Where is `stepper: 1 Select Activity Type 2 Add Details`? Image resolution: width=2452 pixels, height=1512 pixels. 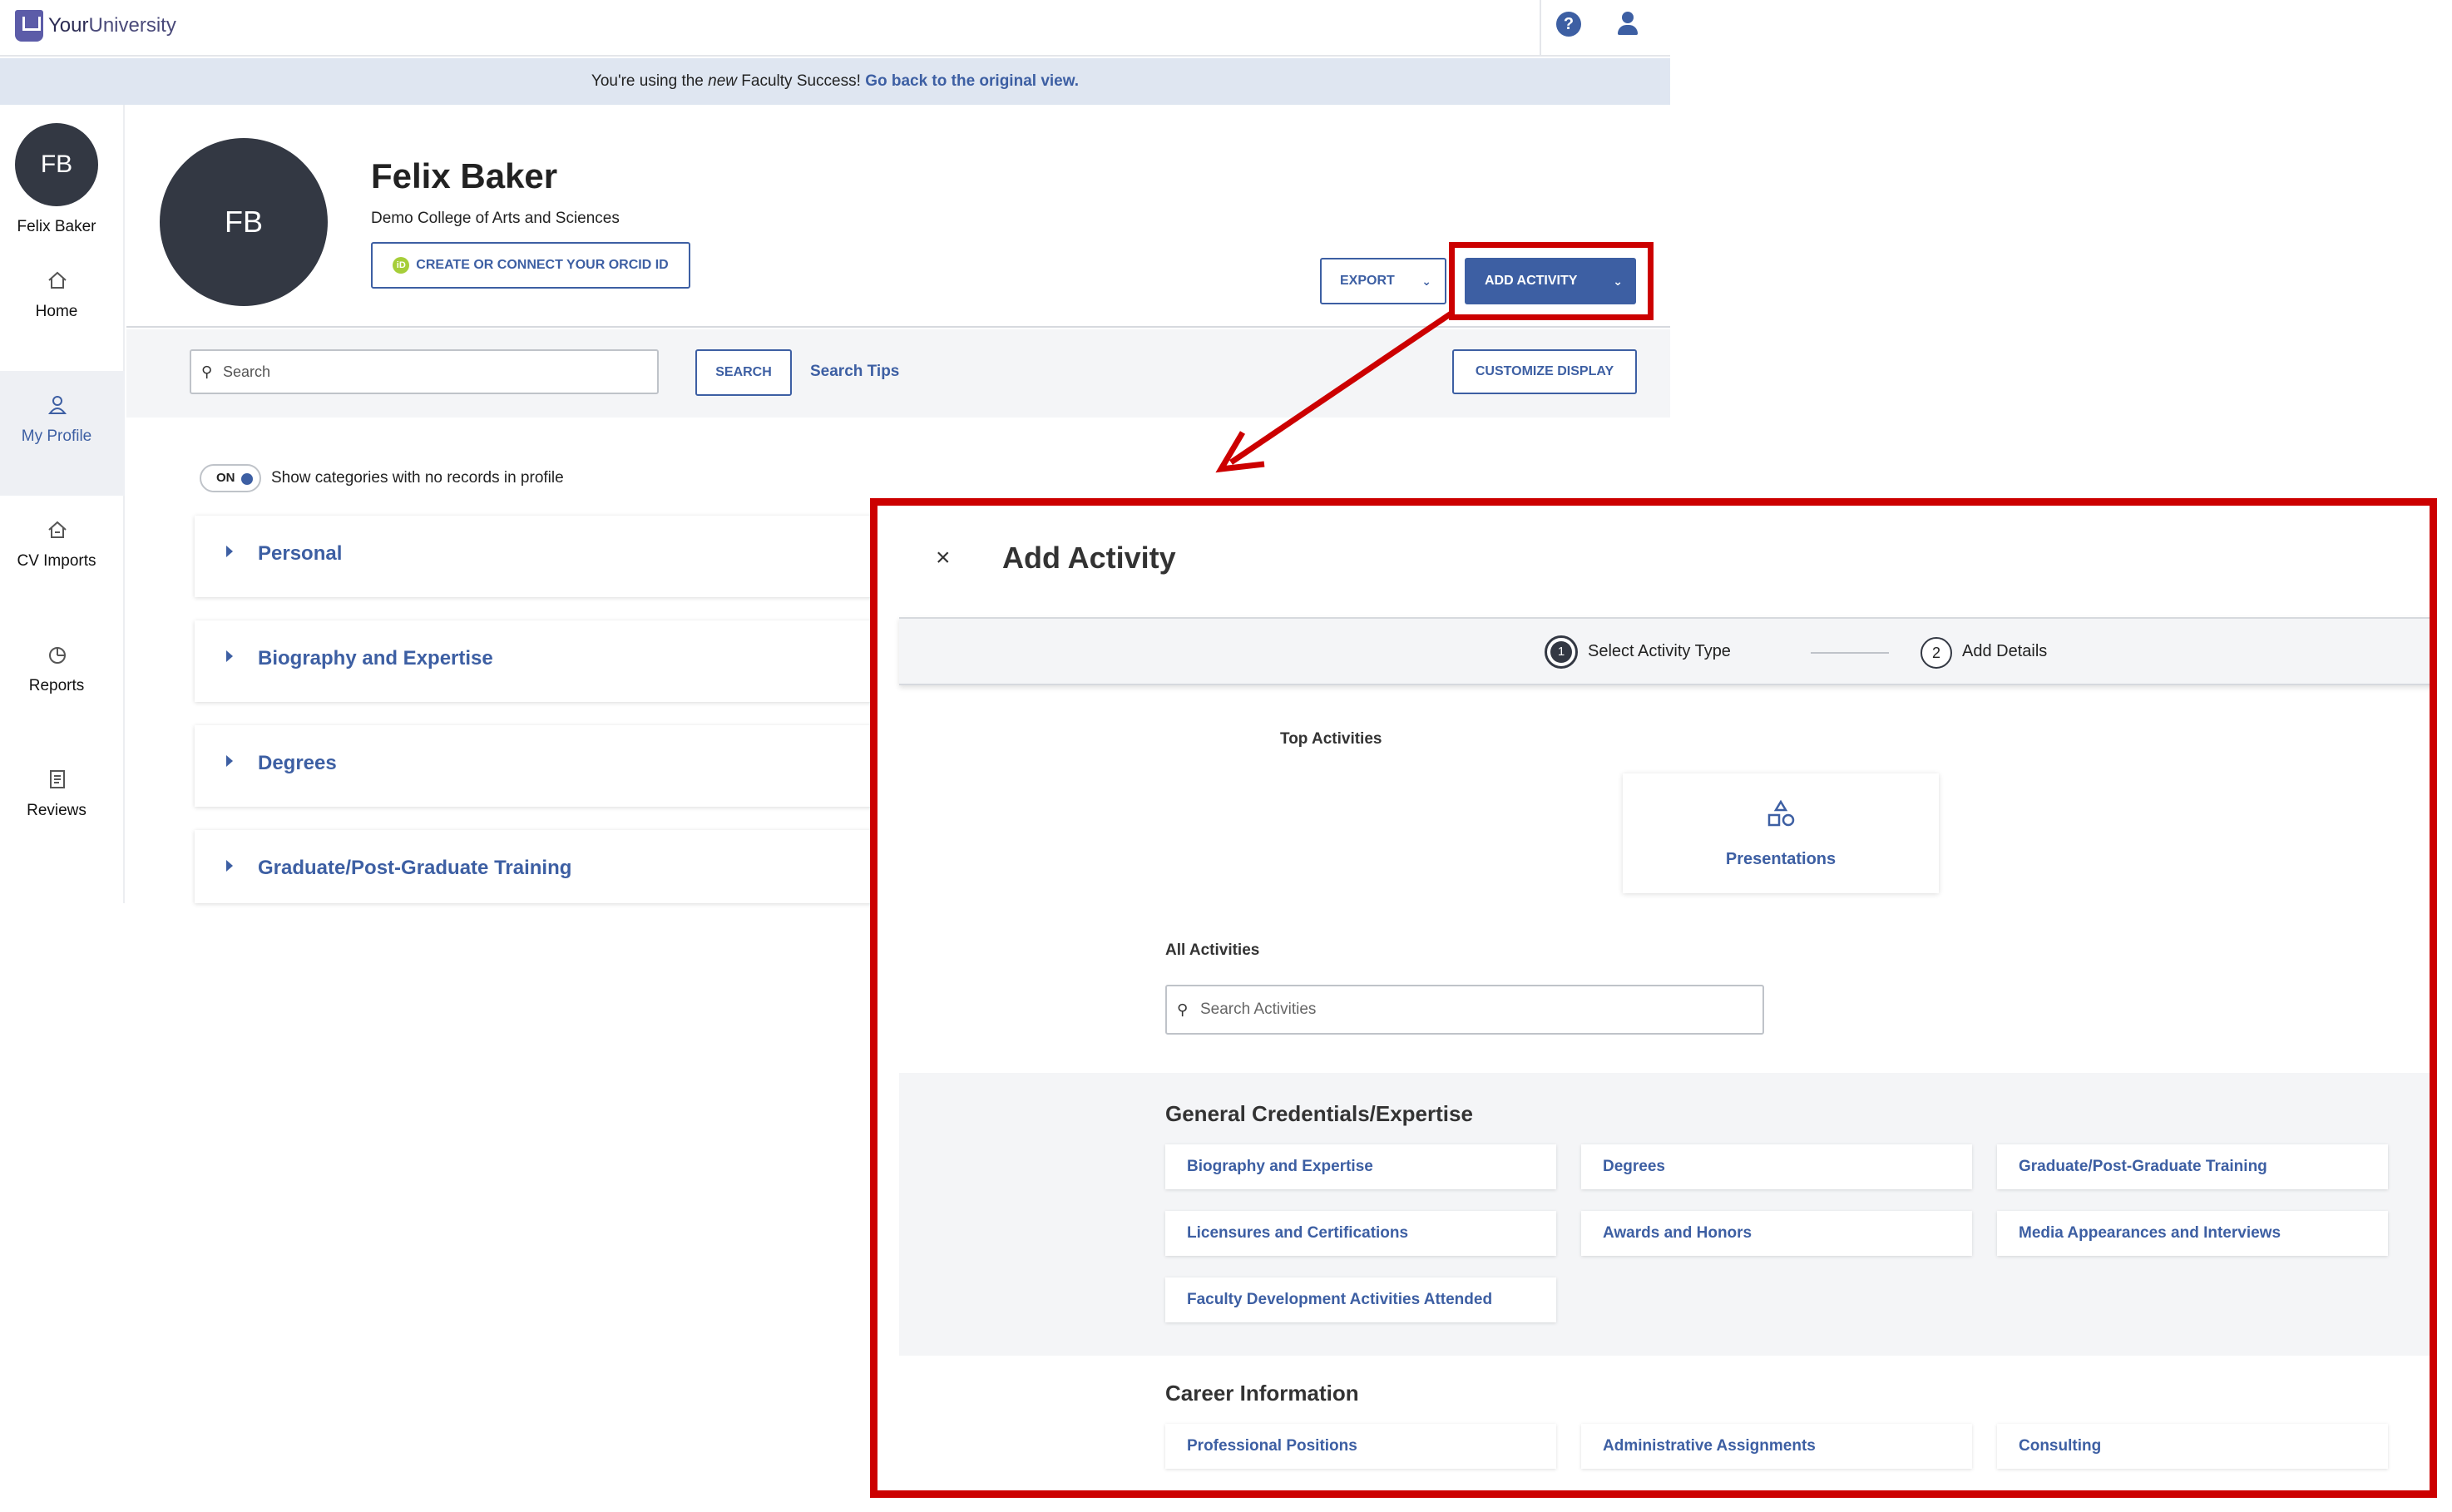 stepper: 1 Select Activity Type 2 Add Details is located at coordinates (1664, 651).